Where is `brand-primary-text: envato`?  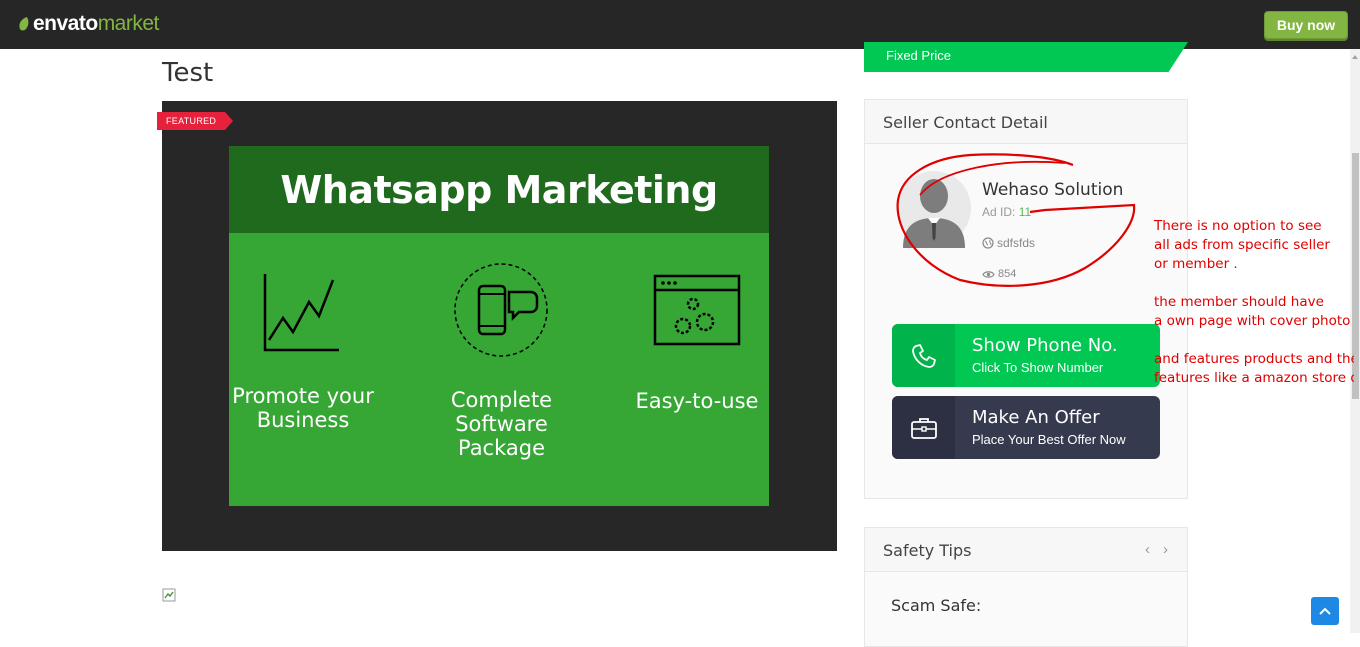 brand-primary-text: envato is located at coordinates (65, 23).